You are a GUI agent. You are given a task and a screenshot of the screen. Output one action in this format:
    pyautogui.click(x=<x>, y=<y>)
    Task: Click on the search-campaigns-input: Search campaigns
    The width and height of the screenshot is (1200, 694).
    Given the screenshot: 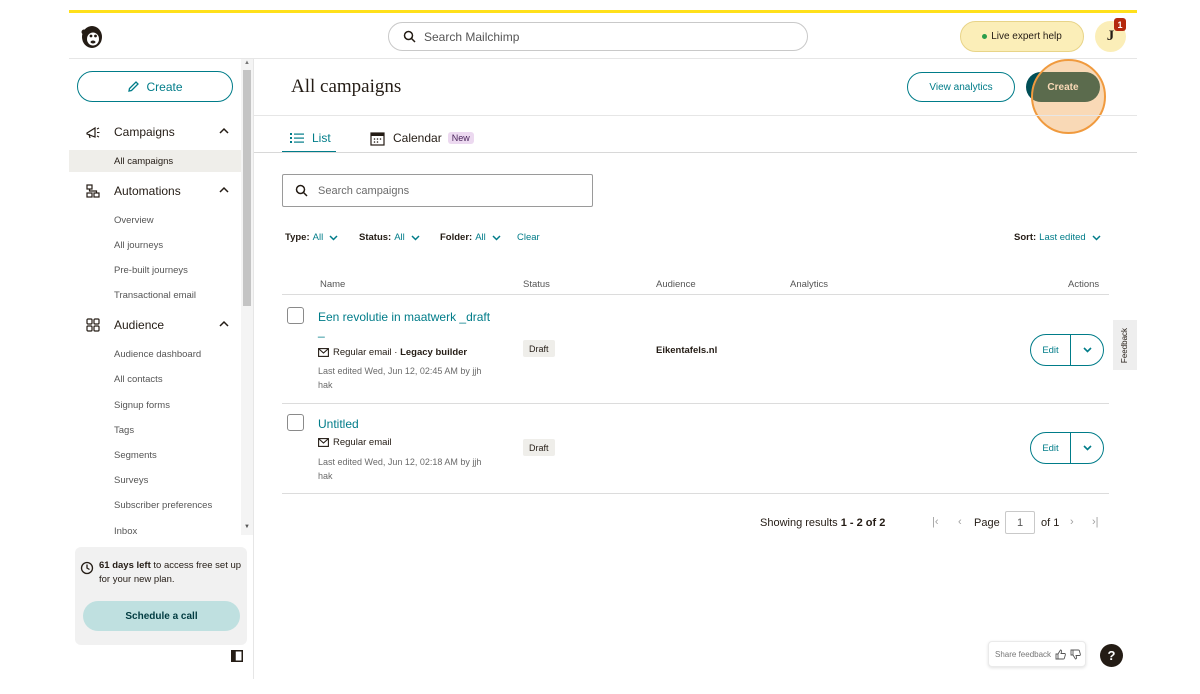 What is the action you would take?
    pyautogui.click(x=437, y=190)
    